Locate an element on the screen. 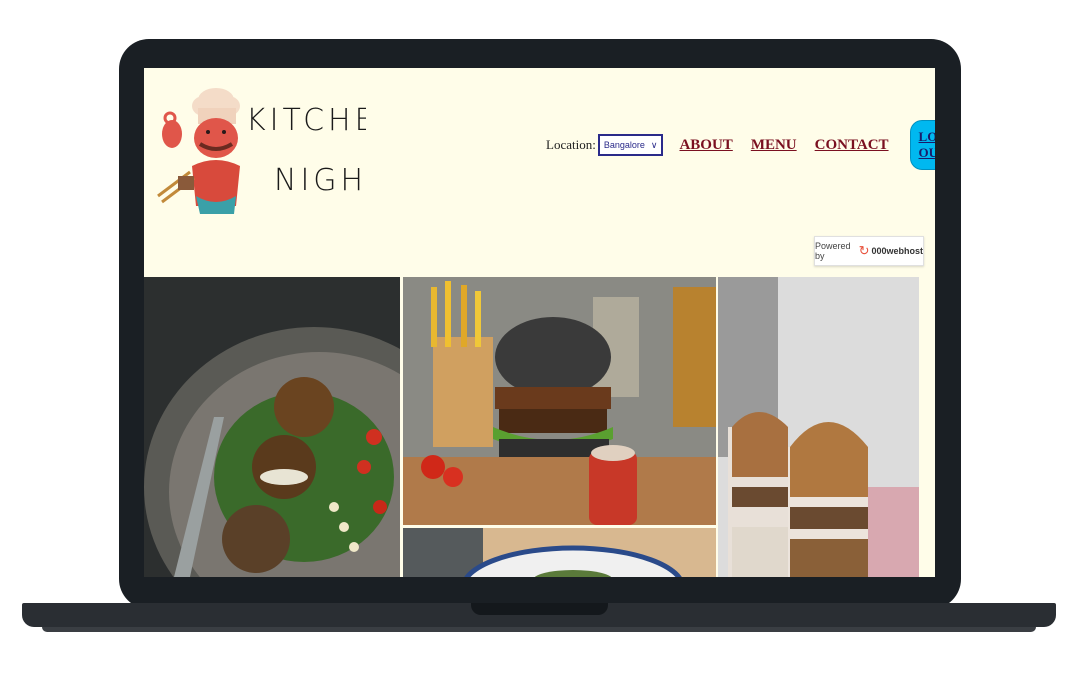 The image size is (1080, 686). logout-button: LOG OUT is located at coordinates (922, 145).